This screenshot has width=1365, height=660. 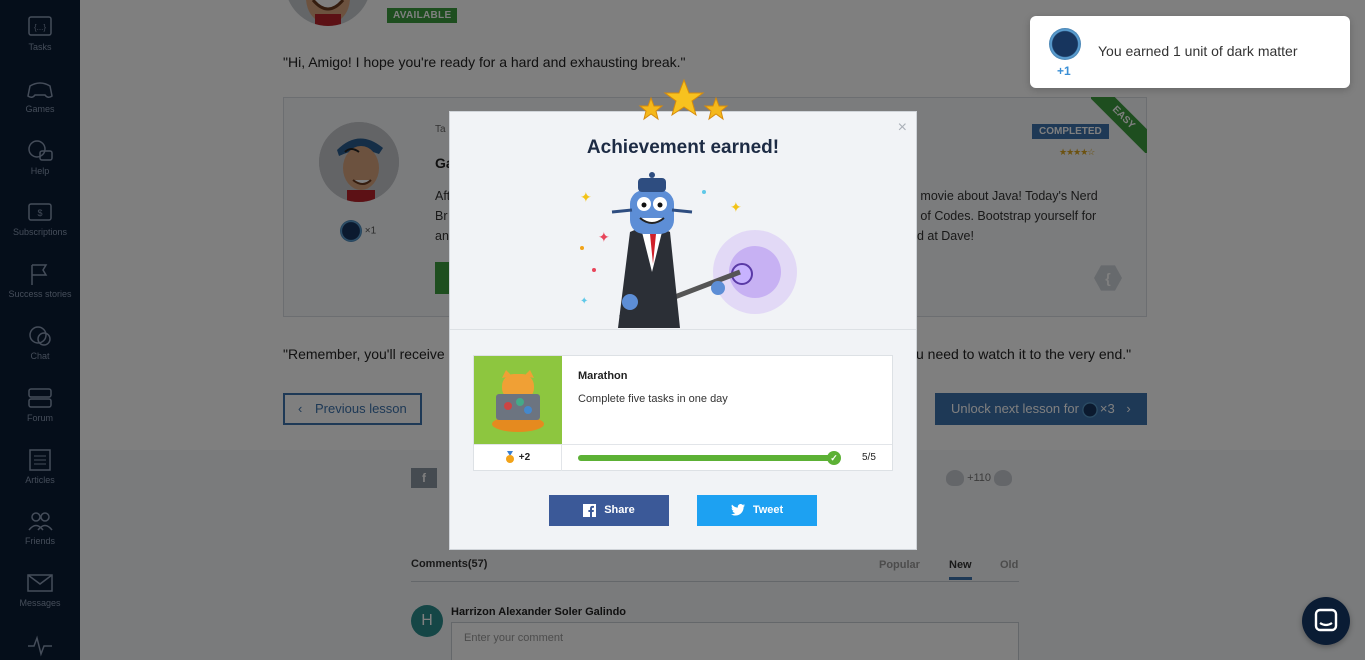 I want to click on achievement-progress-fill, so click(x=706, y=458).